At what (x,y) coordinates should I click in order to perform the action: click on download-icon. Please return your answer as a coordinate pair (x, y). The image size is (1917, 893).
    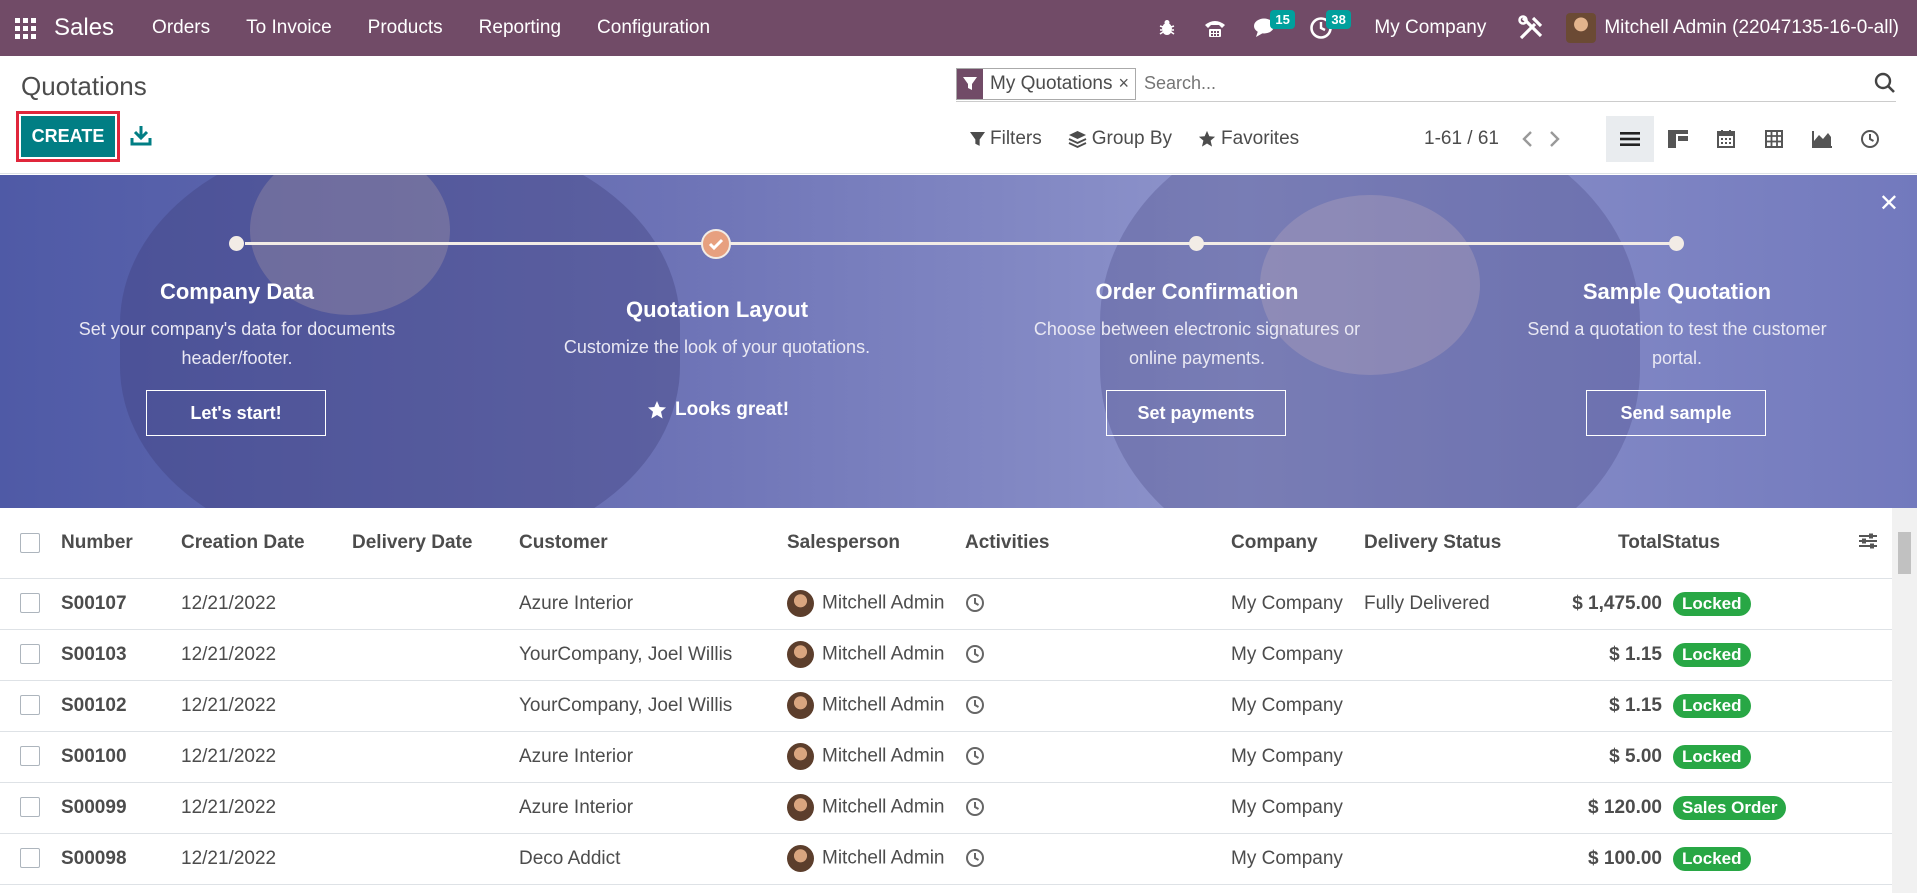
    Looking at the image, I should click on (141, 137).